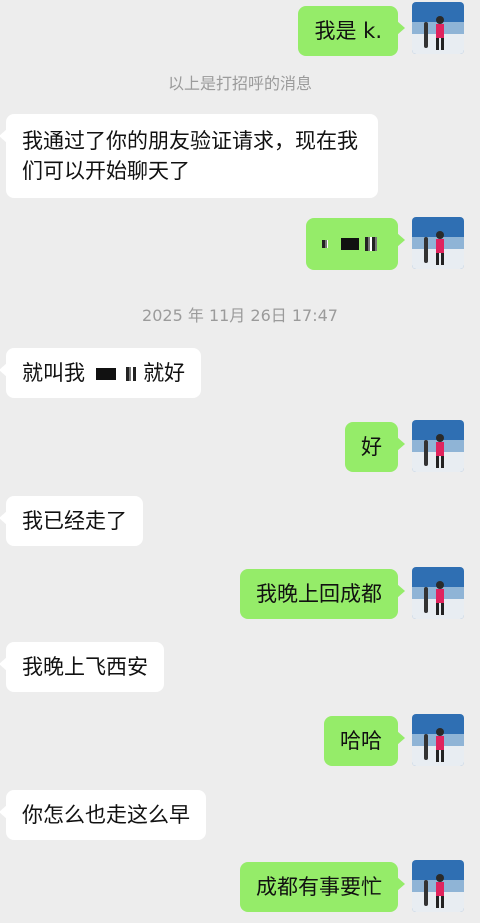 Image resolution: width=480 pixels, height=923 pixels. Describe the element at coordinates (106, 815) in the screenshot. I see `message-text: 你怎么也走这么早` at that location.